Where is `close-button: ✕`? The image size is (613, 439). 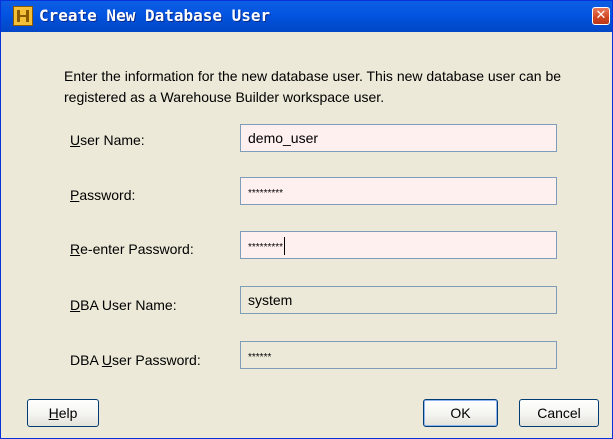 close-button: ✕ is located at coordinates (601, 16).